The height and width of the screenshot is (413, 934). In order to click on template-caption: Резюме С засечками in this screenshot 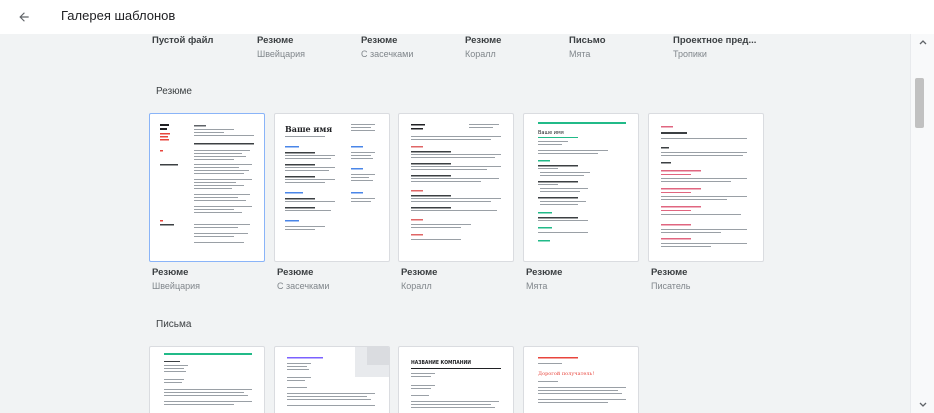, I will do `click(337, 279)`.